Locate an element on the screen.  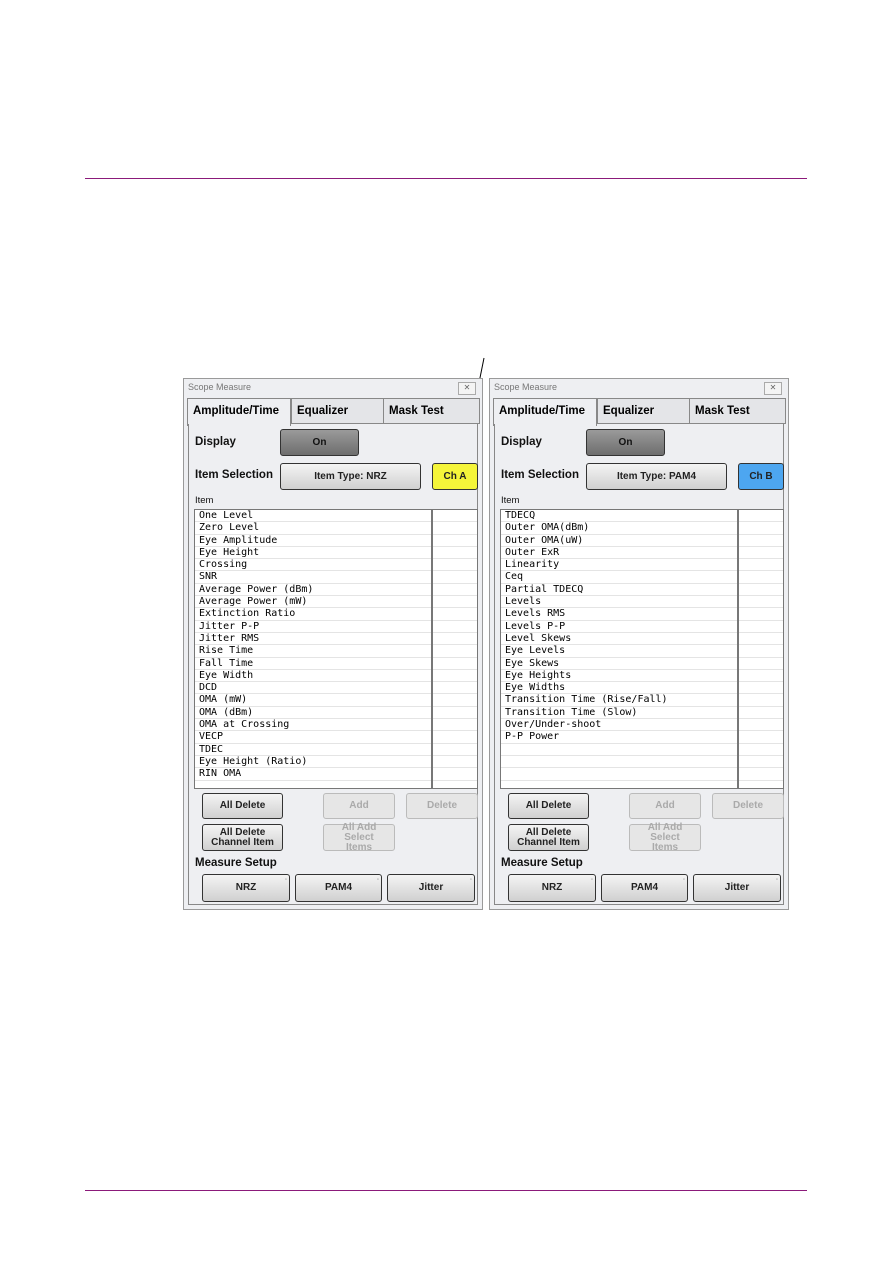
list-item: OMA (mW) is located at coordinates (313, 700).